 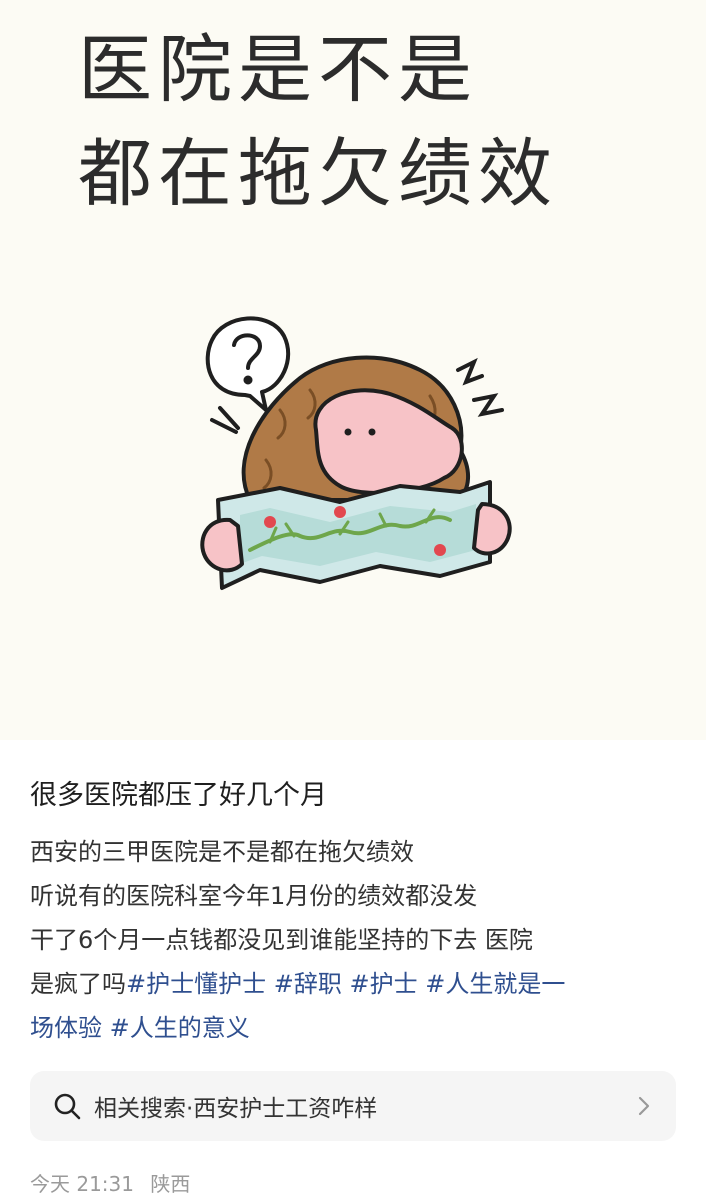 I want to click on hashtag-link: #人生的意义, so click(x=180, y=1028).